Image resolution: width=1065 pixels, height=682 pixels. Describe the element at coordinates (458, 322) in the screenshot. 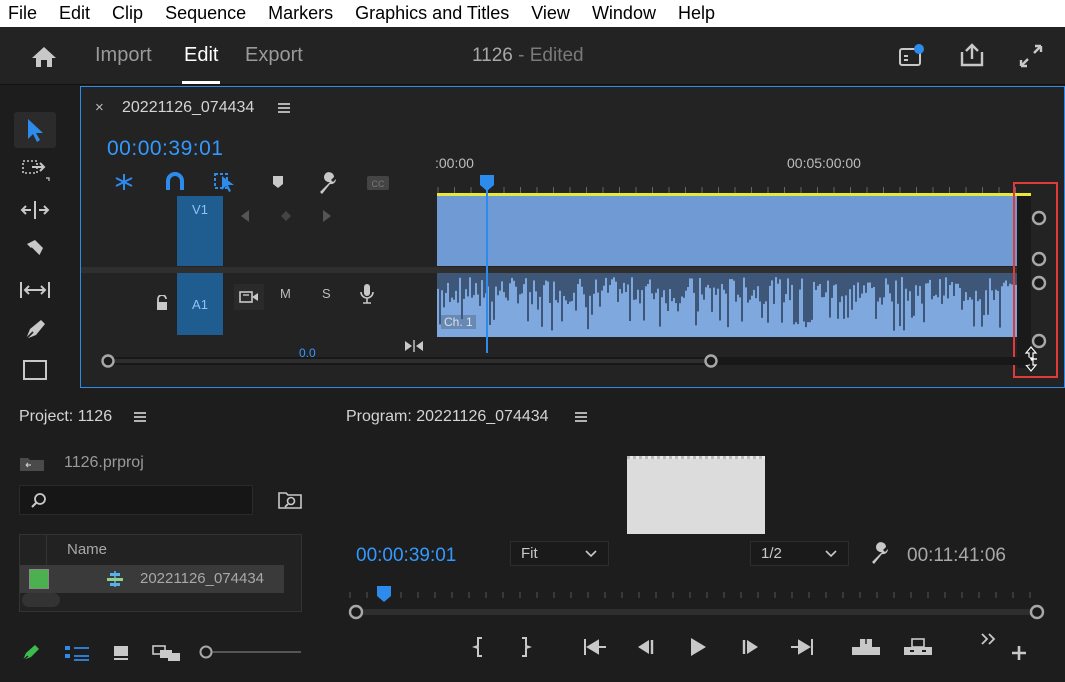

I see `audio-channel-label: Ch. 1` at that location.